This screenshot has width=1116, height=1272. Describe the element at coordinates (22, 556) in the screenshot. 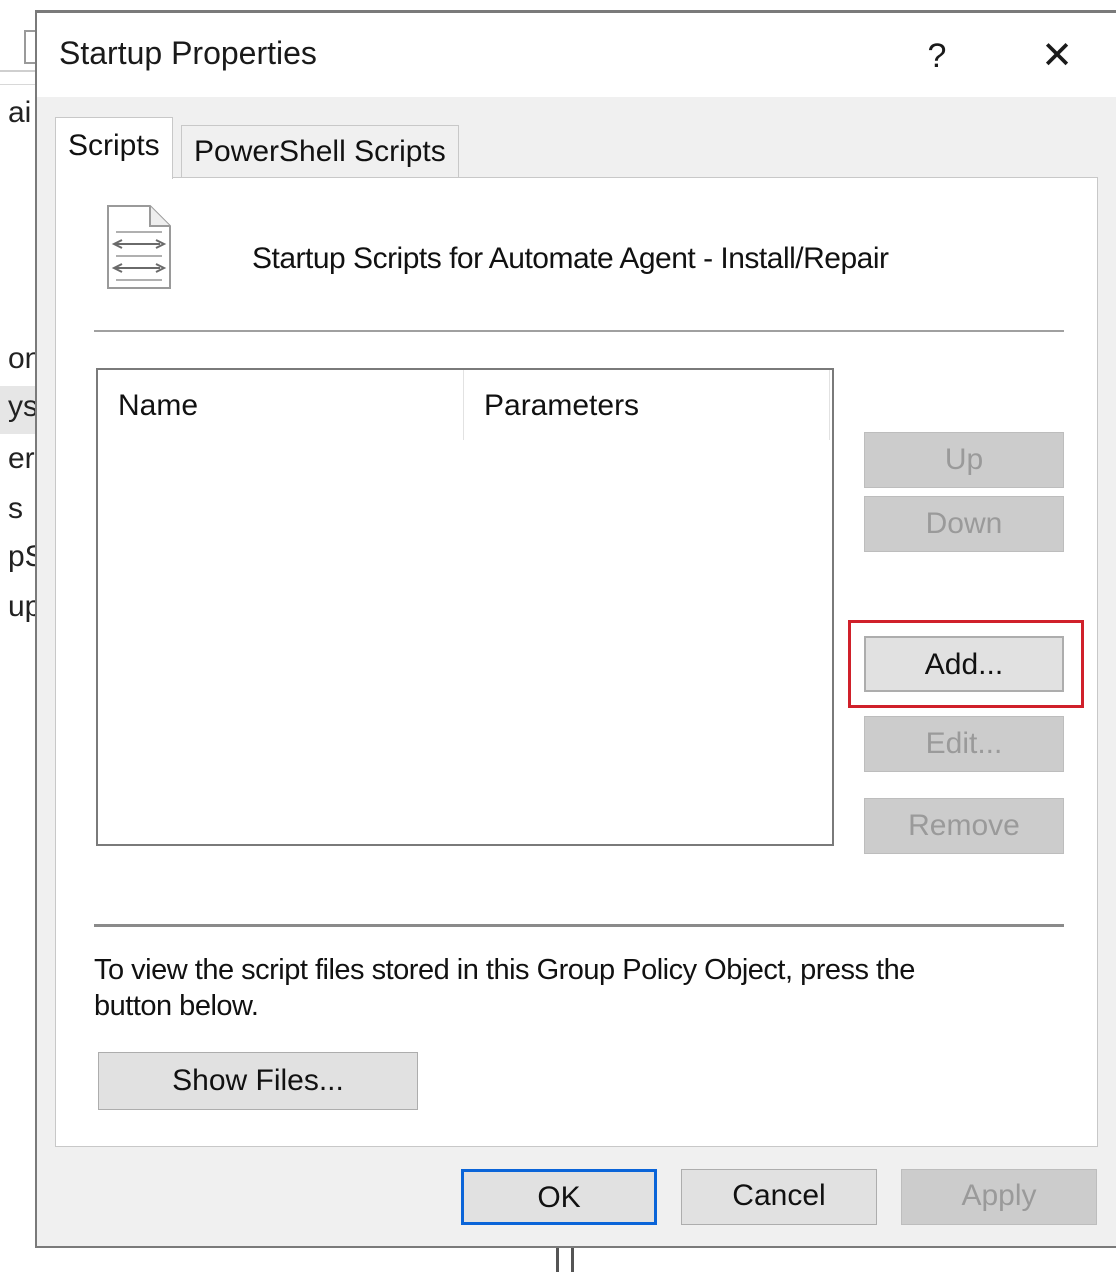

I see `background-text-fragment: pS` at that location.